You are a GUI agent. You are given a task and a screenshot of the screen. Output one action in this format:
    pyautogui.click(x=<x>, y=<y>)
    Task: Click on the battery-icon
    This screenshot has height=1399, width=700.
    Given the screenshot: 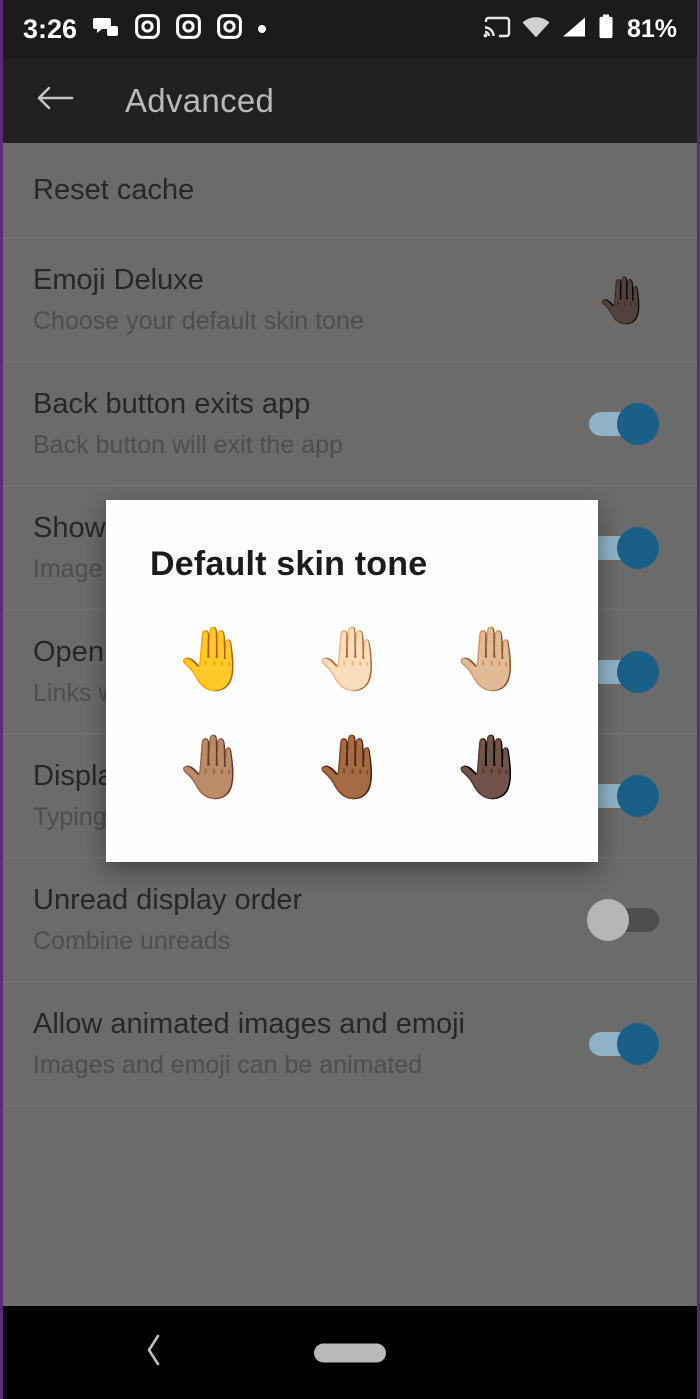 What is the action you would take?
    pyautogui.click(x=606, y=29)
    